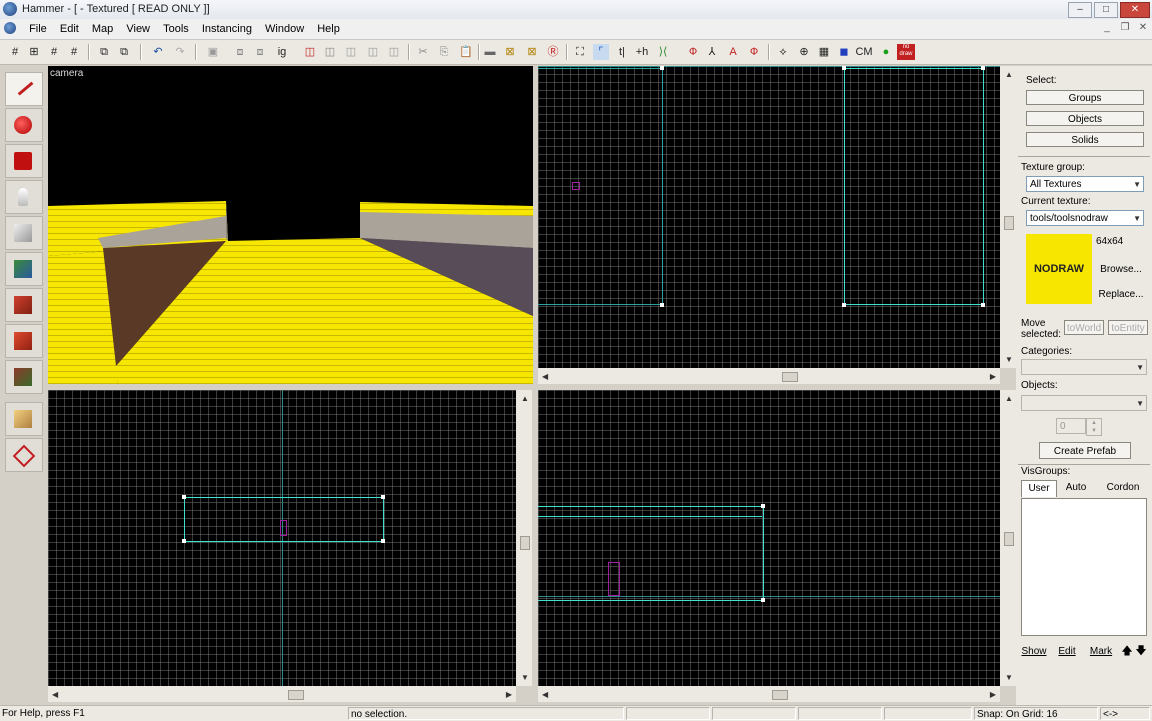 The height and width of the screenshot is (721, 1152). Describe the element at coordinates (804, 52) in the screenshot. I see `cordon-icon: ⊕` at that location.